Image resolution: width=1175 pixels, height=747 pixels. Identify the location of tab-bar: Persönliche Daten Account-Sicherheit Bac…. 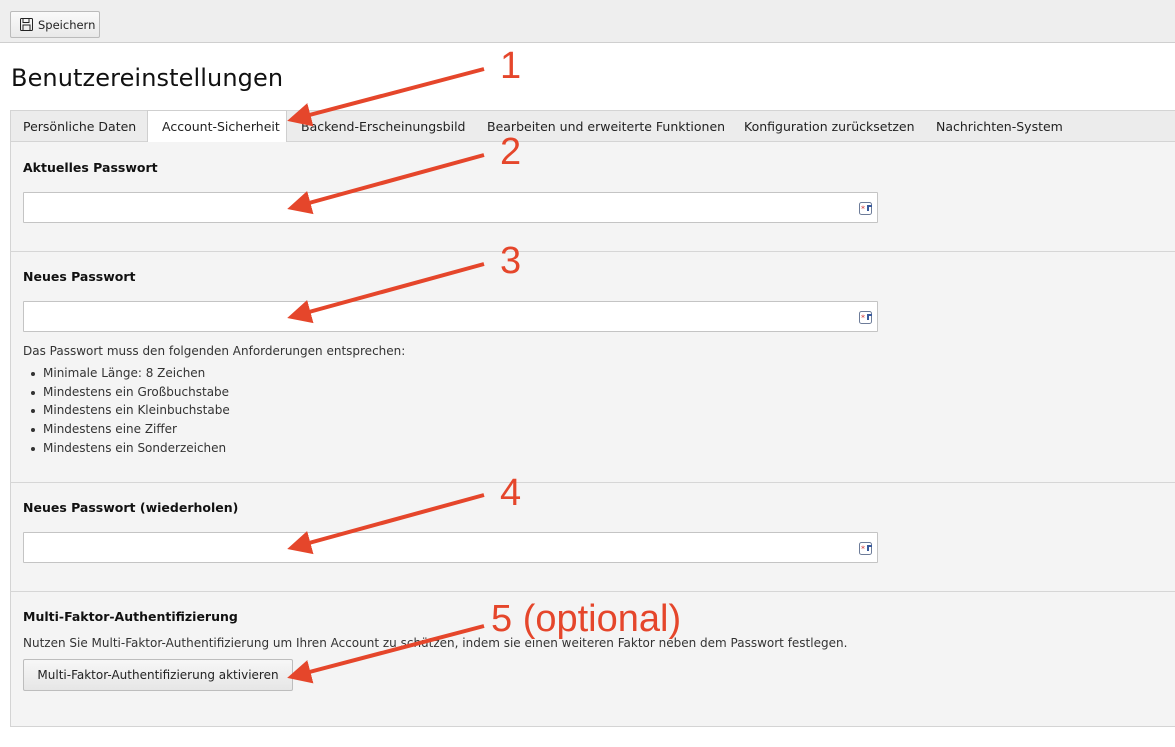
(592, 126).